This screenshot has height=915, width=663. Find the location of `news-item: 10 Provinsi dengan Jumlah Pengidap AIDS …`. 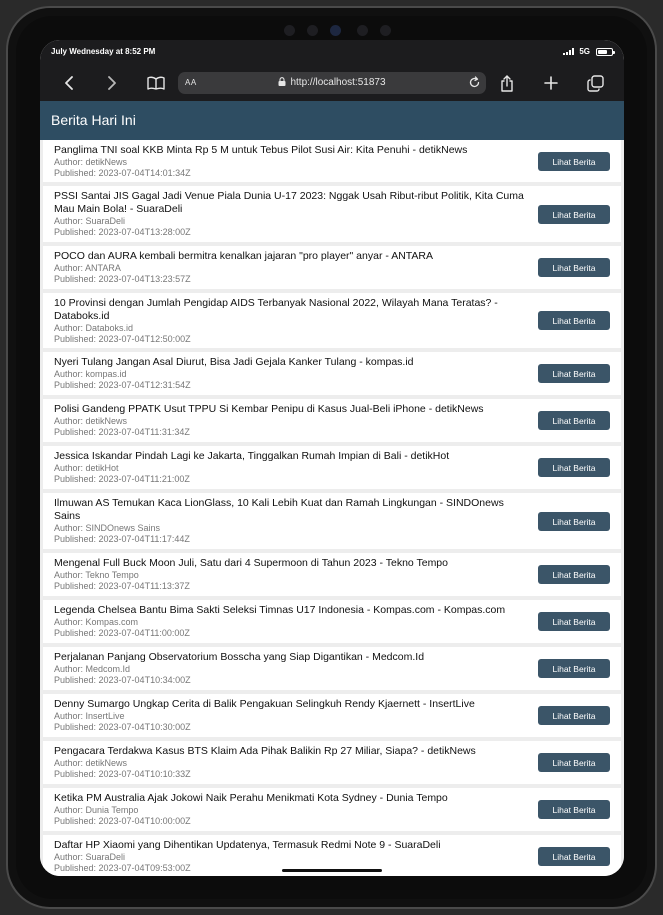

news-item: 10 Provinsi dengan Jumlah Pengidap AIDS … is located at coordinates (332, 320).